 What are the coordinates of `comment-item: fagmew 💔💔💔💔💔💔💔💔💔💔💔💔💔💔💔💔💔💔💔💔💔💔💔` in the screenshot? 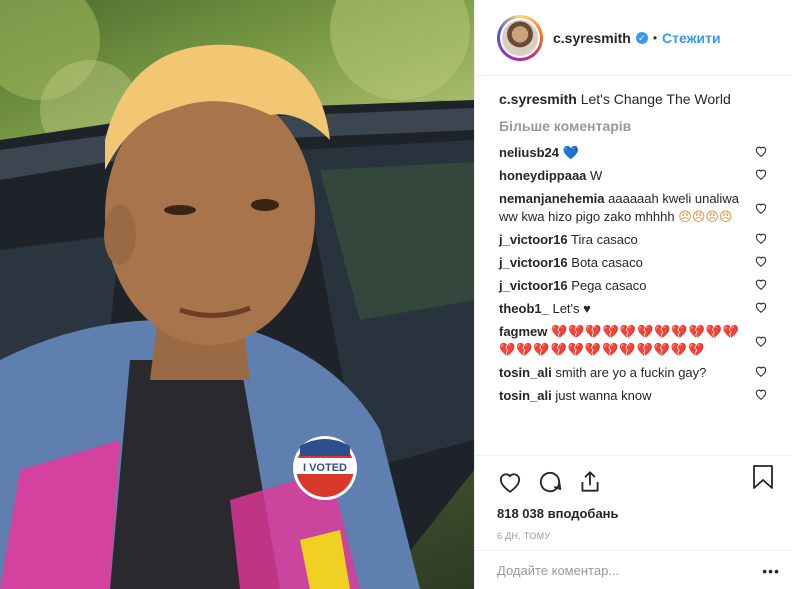 It's located at (645, 341).